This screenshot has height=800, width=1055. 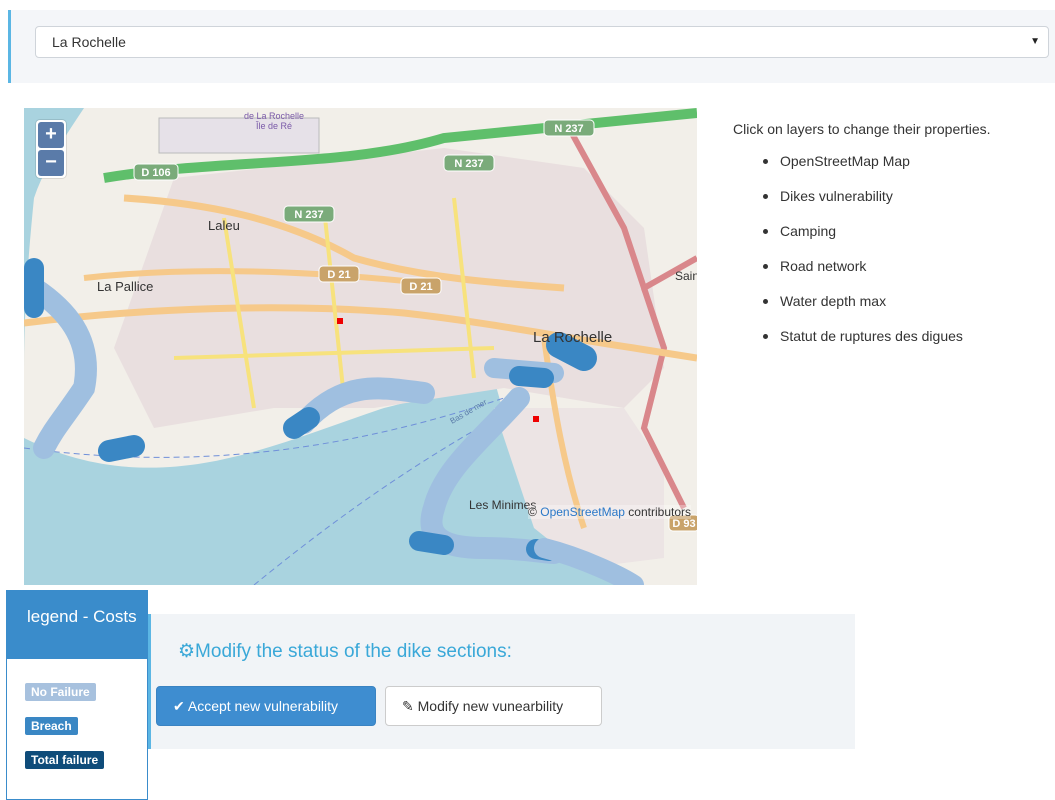 What do you see at coordinates (301, 423) in the screenshot?
I see `dike-center-dark` at bounding box center [301, 423].